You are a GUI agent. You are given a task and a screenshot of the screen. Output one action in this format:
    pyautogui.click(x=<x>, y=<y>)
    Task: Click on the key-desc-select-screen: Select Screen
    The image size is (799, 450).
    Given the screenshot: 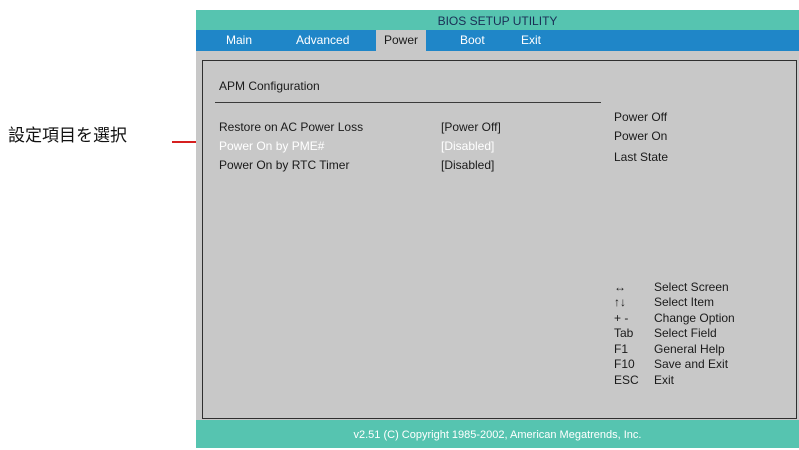 What is the action you would take?
    pyautogui.click(x=691, y=287)
    